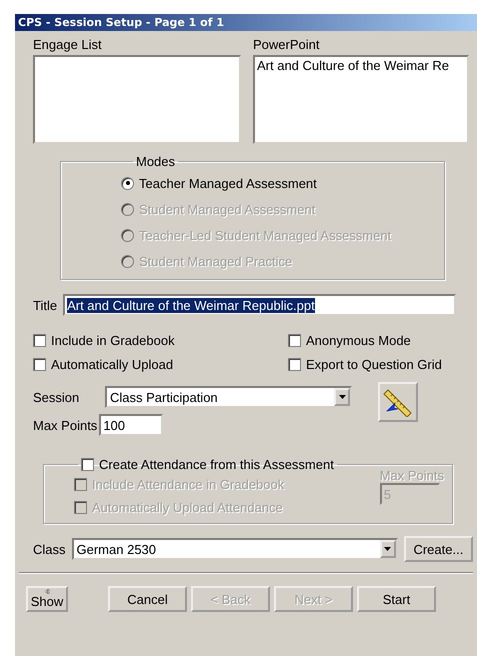 This screenshot has width=477, height=656. I want to click on title-field: Art and Culture of the Weimar Republic.ppt, so click(259, 305).